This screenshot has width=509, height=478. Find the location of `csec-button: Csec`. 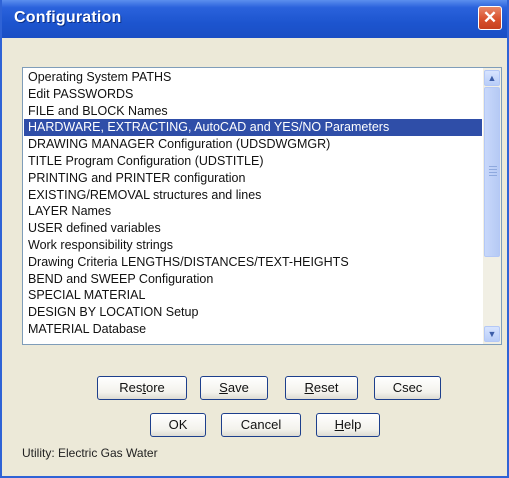

csec-button: Csec is located at coordinates (407, 388).